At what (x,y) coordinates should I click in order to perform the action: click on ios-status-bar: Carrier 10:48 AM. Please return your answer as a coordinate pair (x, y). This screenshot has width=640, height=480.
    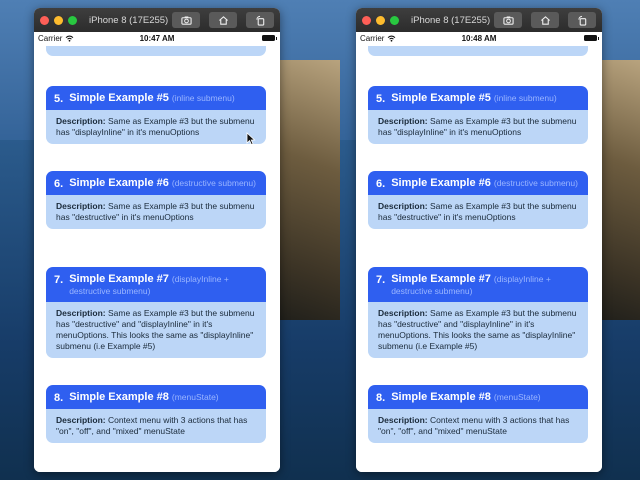
    Looking at the image, I should click on (479, 38).